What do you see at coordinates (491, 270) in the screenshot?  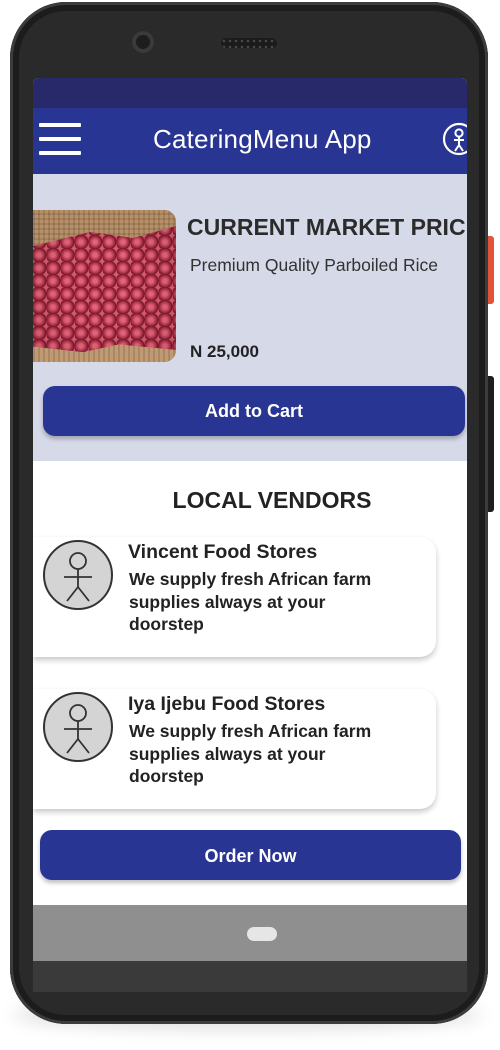 I see `power-button` at bounding box center [491, 270].